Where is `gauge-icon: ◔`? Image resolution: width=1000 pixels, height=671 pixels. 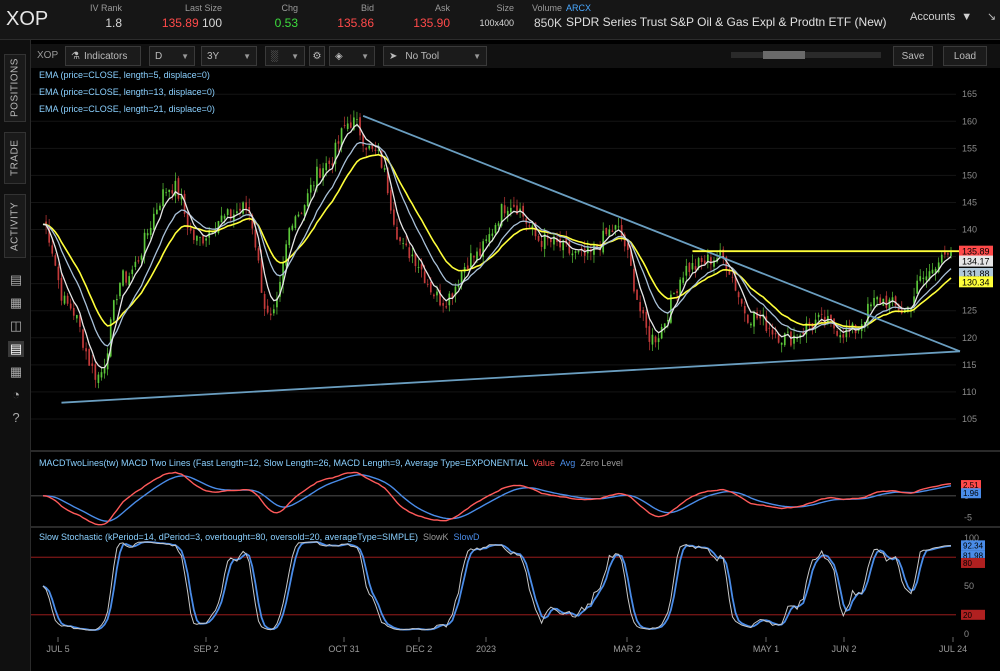 gauge-icon: ◔ is located at coordinates (16, 395).